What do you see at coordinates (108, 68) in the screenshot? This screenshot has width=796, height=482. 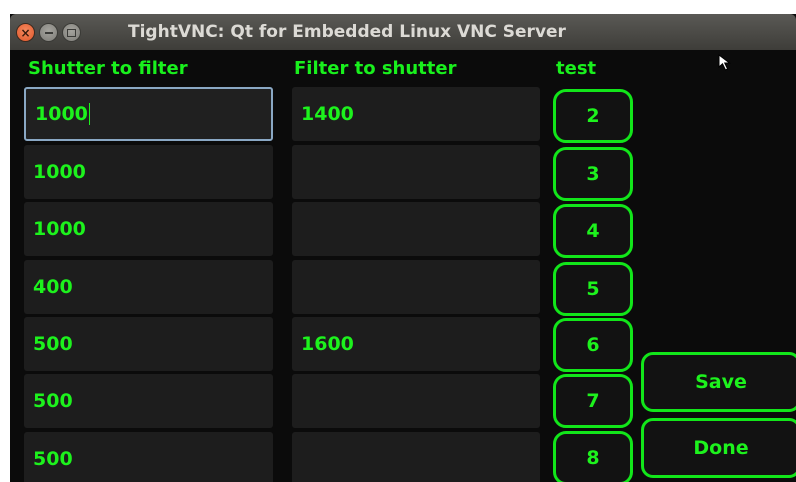 I see `header-shutter-to-filter: Shutter to filter` at bounding box center [108, 68].